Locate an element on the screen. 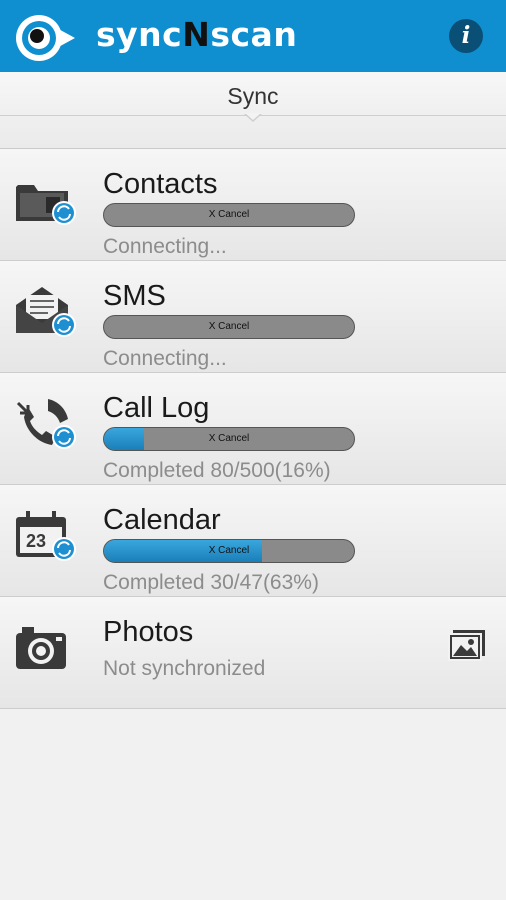 Image resolution: width=506 pixels, height=900 pixels. sync-item-call-log: Call Log X Cancel Completed 80/500(16%) is located at coordinates (253, 429).